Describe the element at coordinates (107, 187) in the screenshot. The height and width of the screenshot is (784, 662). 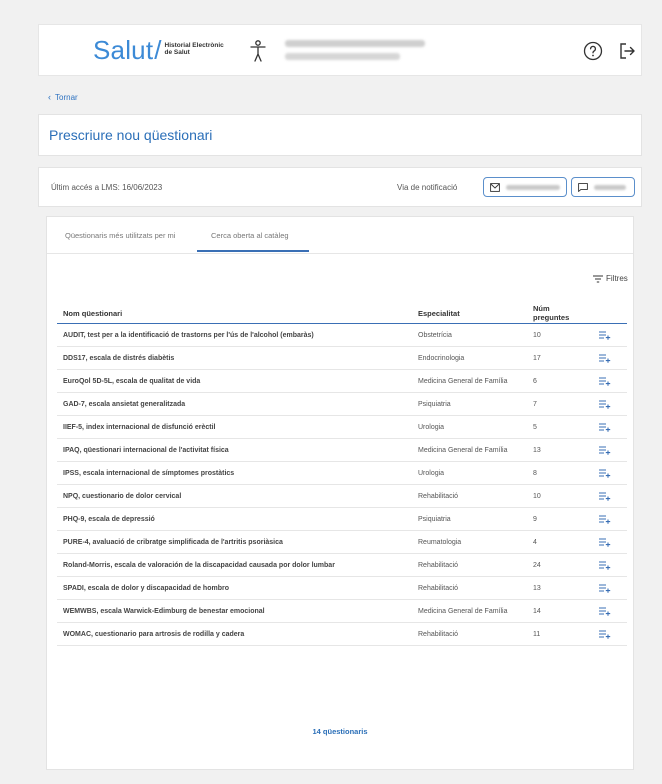
I see `last-access-text: Últim accés a LMS: 16/06/2023` at that location.